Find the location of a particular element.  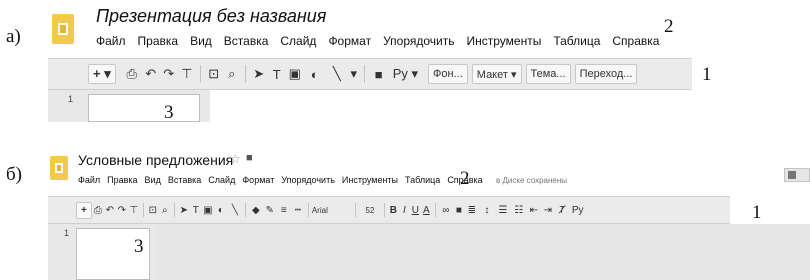

align-icon: ≣ is located at coordinates (472, 210).